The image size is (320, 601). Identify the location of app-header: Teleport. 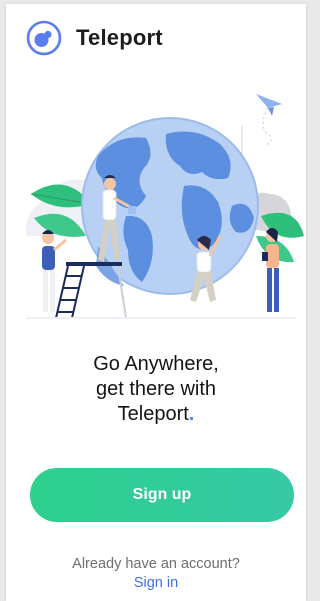
(94, 38).